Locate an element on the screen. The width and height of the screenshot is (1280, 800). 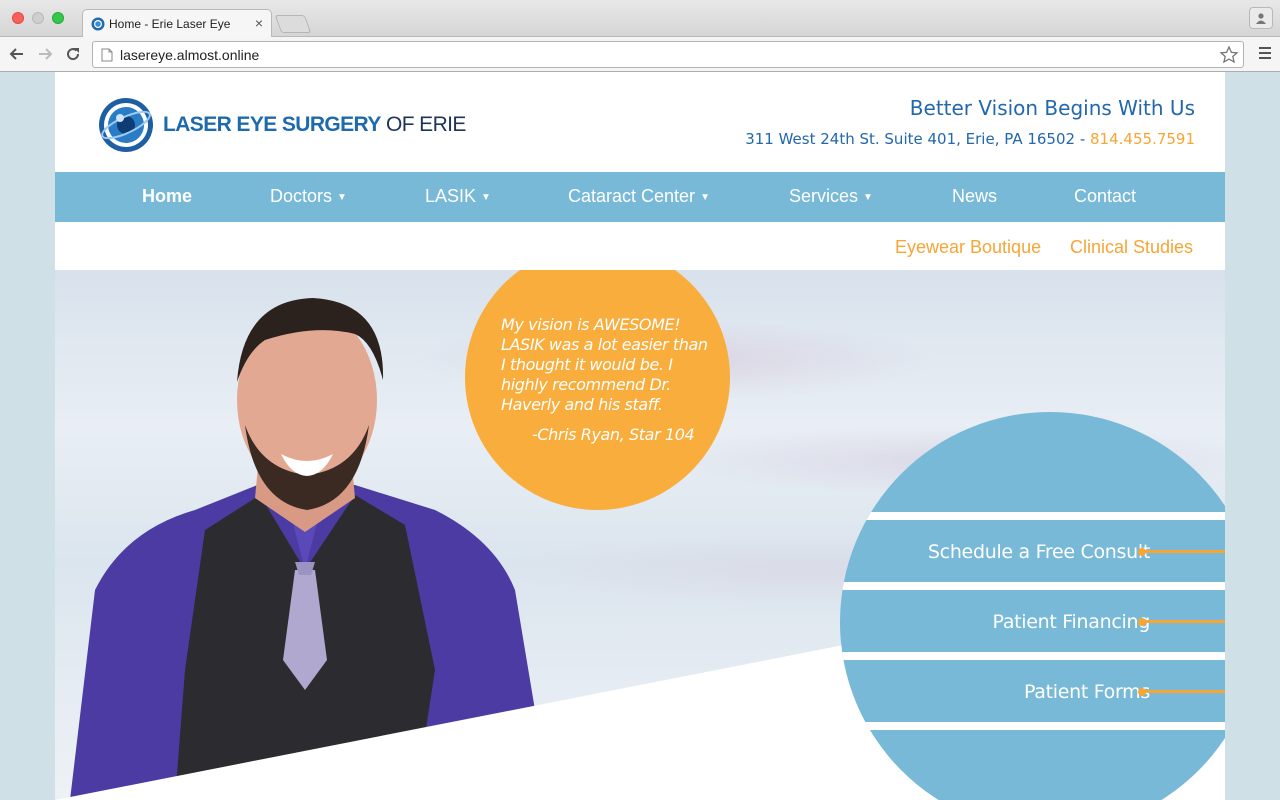
schedule-consult-link: Schedule a Free Consult is located at coordinates (1039, 552).